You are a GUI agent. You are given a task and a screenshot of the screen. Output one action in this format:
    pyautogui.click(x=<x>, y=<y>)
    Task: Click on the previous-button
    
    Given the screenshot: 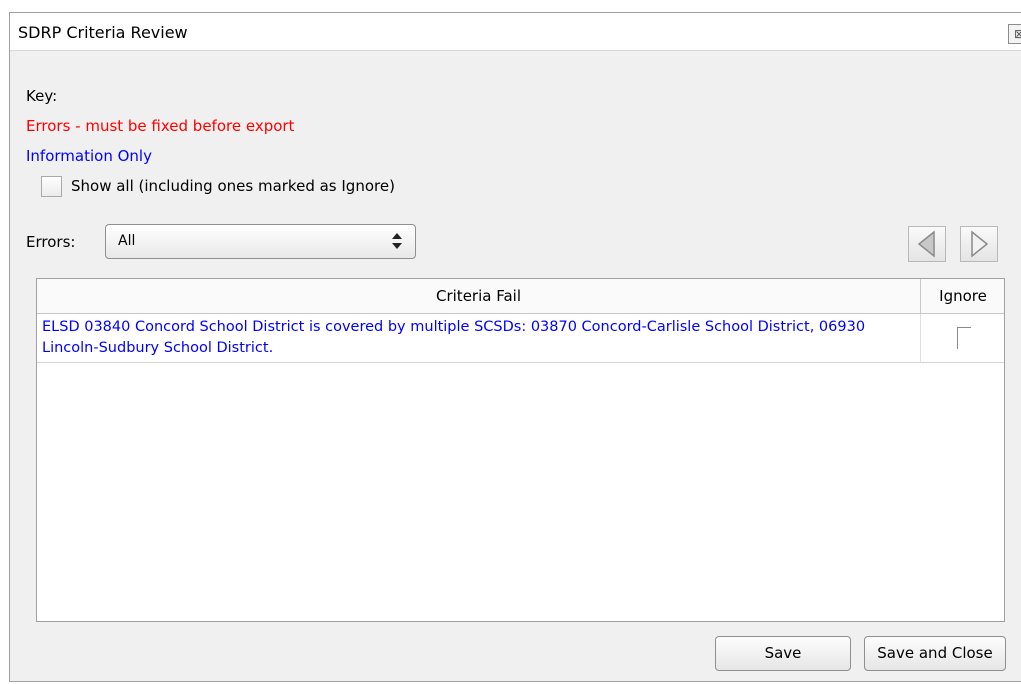 What is the action you would take?
    pyautogui.click(x=927, y=244)
    